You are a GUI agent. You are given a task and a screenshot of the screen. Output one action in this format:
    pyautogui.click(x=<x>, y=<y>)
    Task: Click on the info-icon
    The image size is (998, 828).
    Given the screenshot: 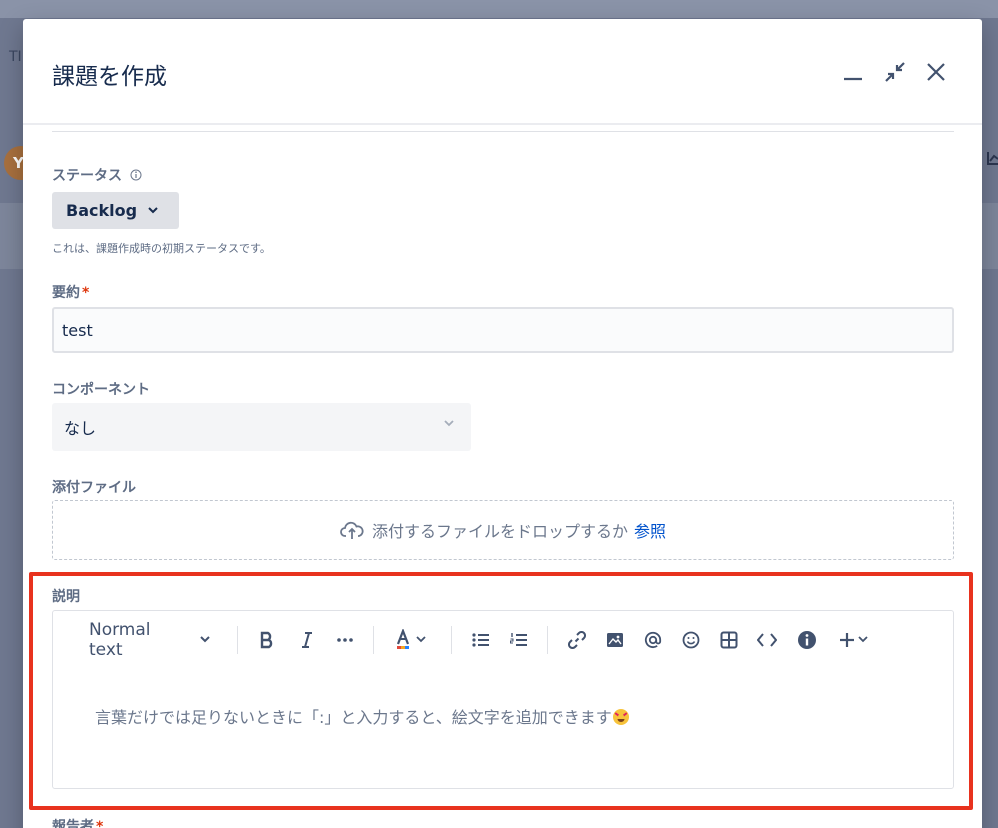 What is the action you would take?
    pyautogui.click(x=136, y=175)
    